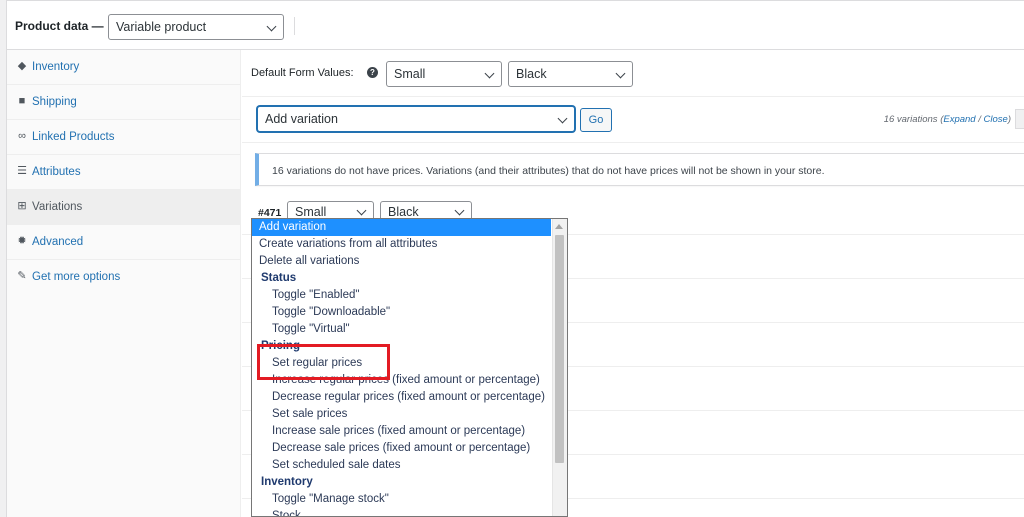  Describe the element at coordinates (124, 102) in the screenshot. I see `tab-shipping: ■ Shipping` at that location.